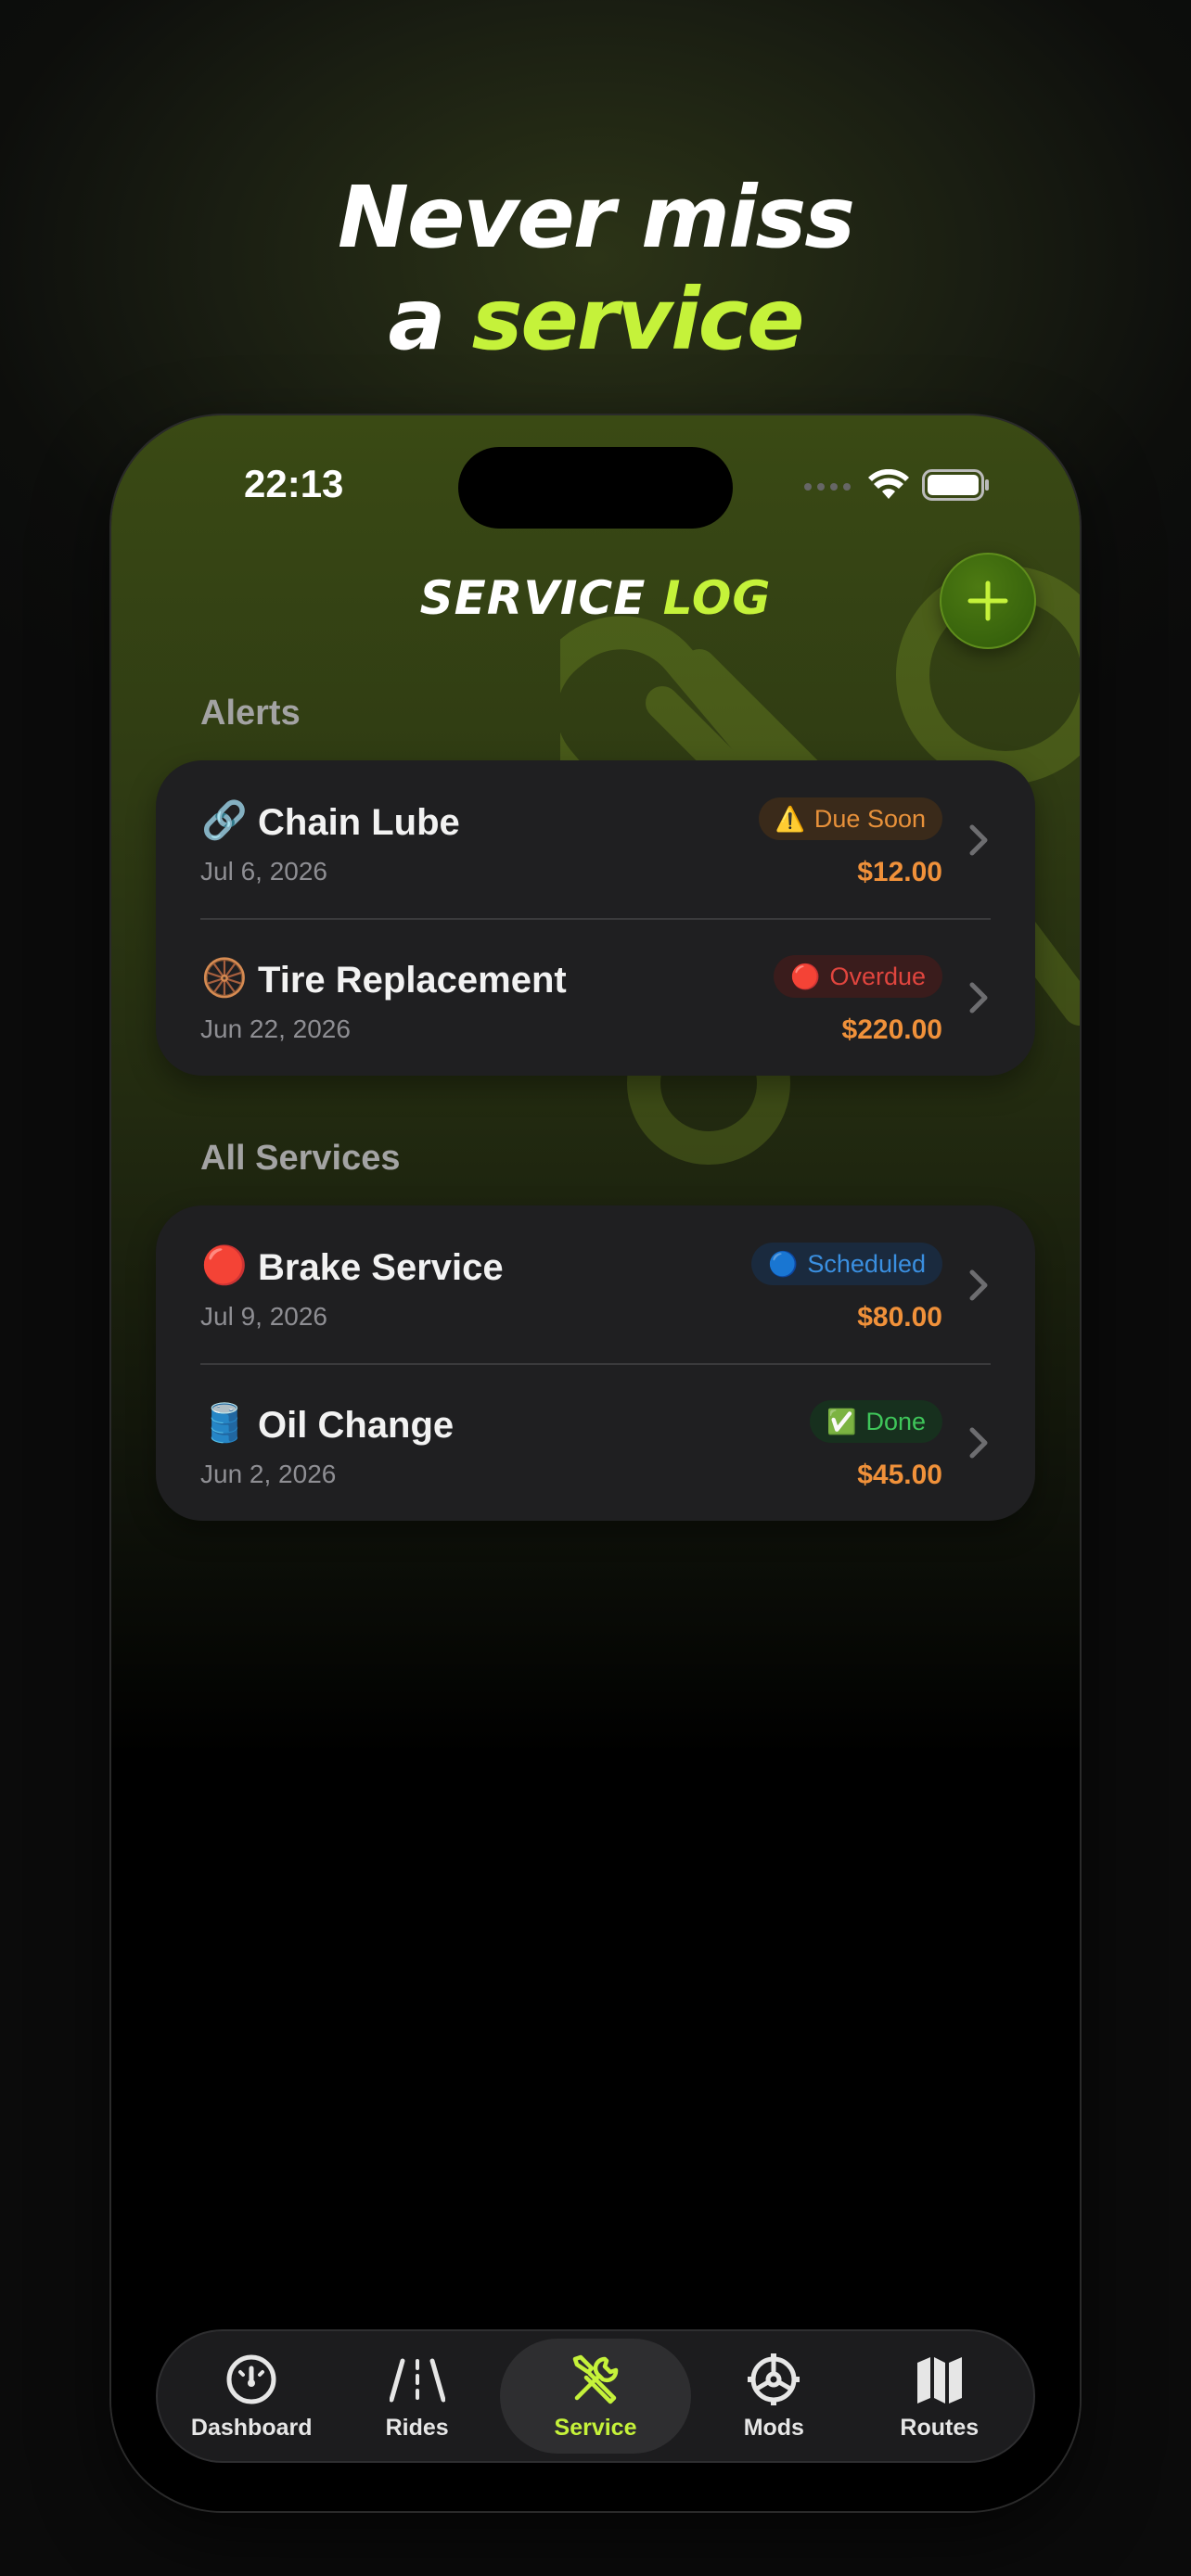 The image size is (1191, 2576). Describe the element at coordinates (300, 1158) in the screenshot. I see `all-services-section-label: All Services` at that location.